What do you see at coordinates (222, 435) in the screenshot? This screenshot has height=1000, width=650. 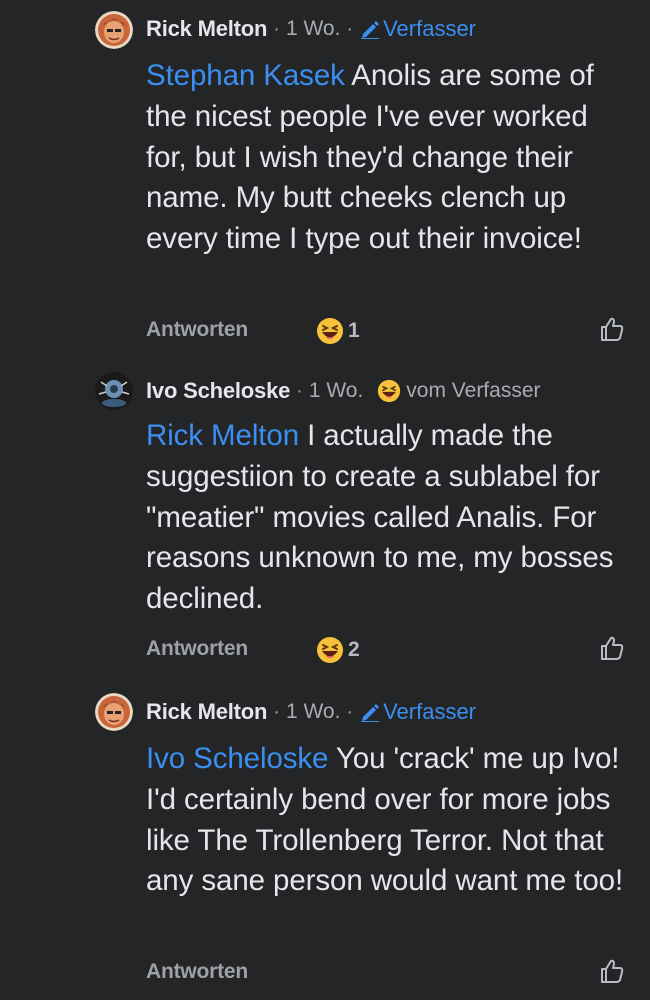 I see `mention-link: Rick Melton` at bounding box center [222, 435].